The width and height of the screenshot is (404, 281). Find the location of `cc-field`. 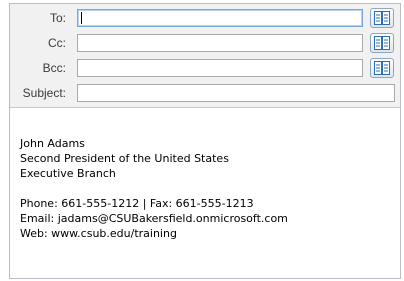

cc-field is located at coordinates (220, 43).